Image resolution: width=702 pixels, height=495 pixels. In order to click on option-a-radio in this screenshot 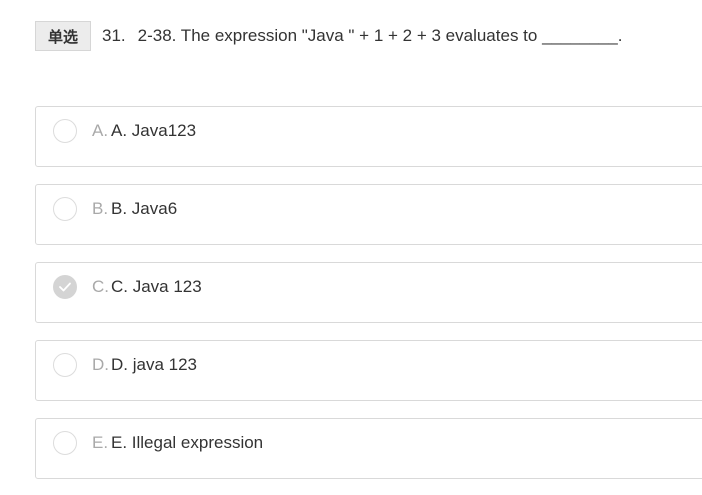, I will do `click(65, 131)`.